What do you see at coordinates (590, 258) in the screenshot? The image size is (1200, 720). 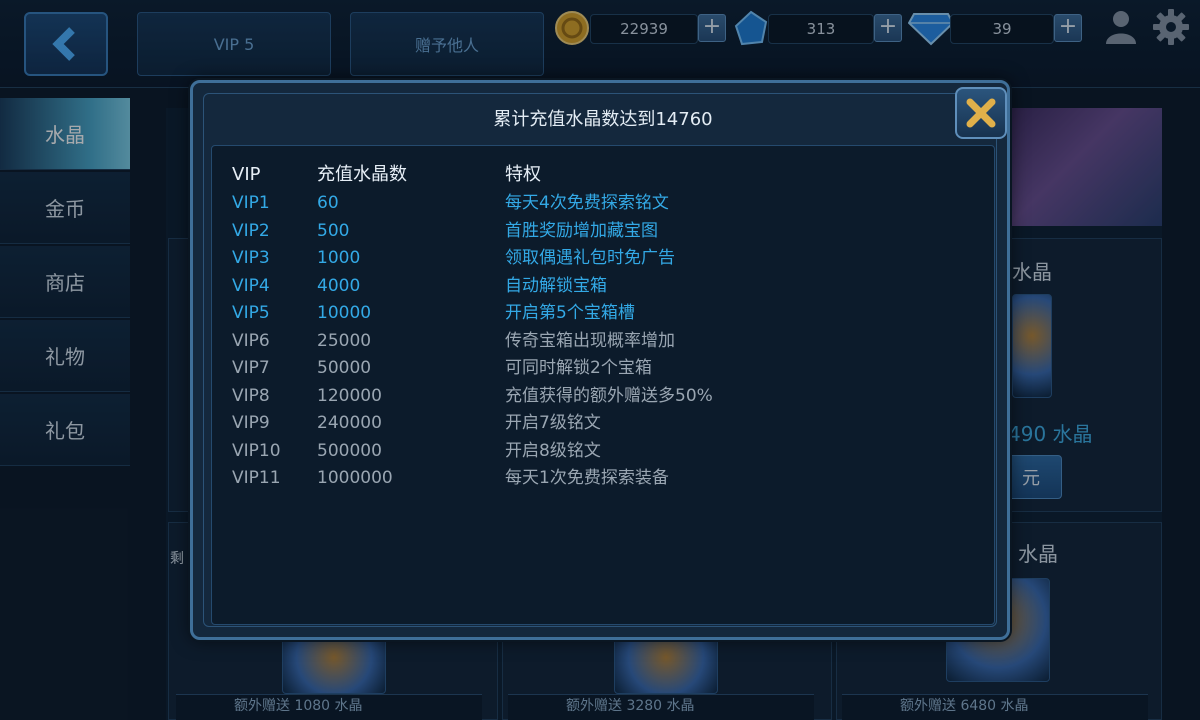 I see `row-privilege: 领取偶遇礼包时免广告` at bounding box center [590, 258].